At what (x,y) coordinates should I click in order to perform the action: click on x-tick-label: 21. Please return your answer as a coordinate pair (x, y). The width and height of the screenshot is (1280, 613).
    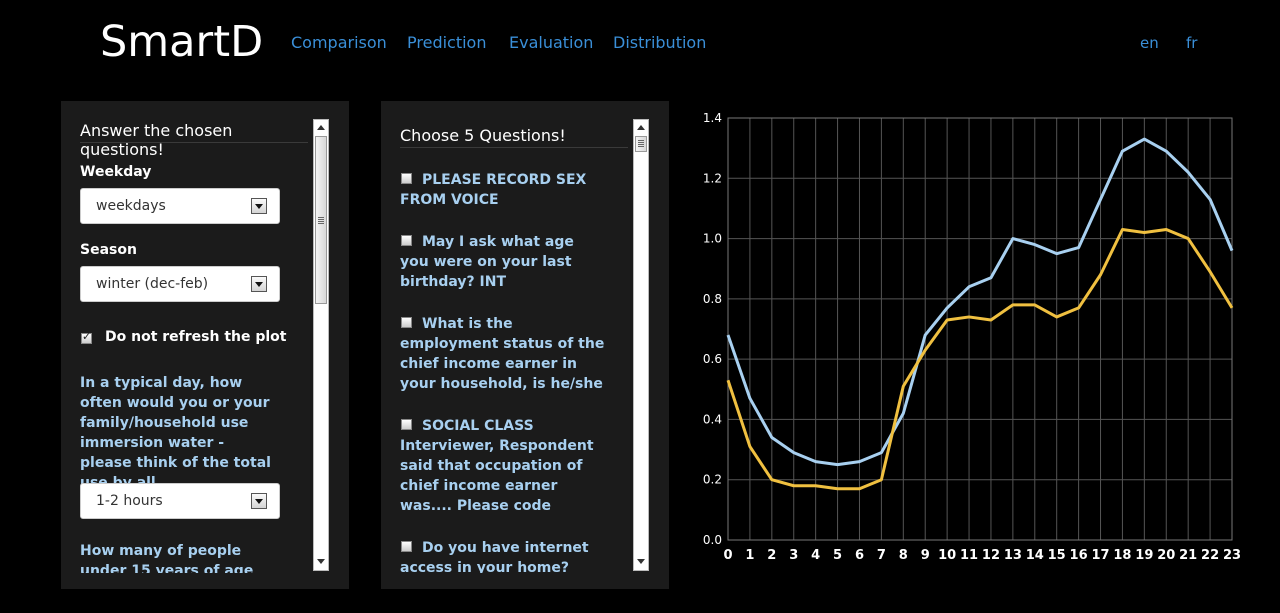
    Looking at the image, I should click on (1188, 555).